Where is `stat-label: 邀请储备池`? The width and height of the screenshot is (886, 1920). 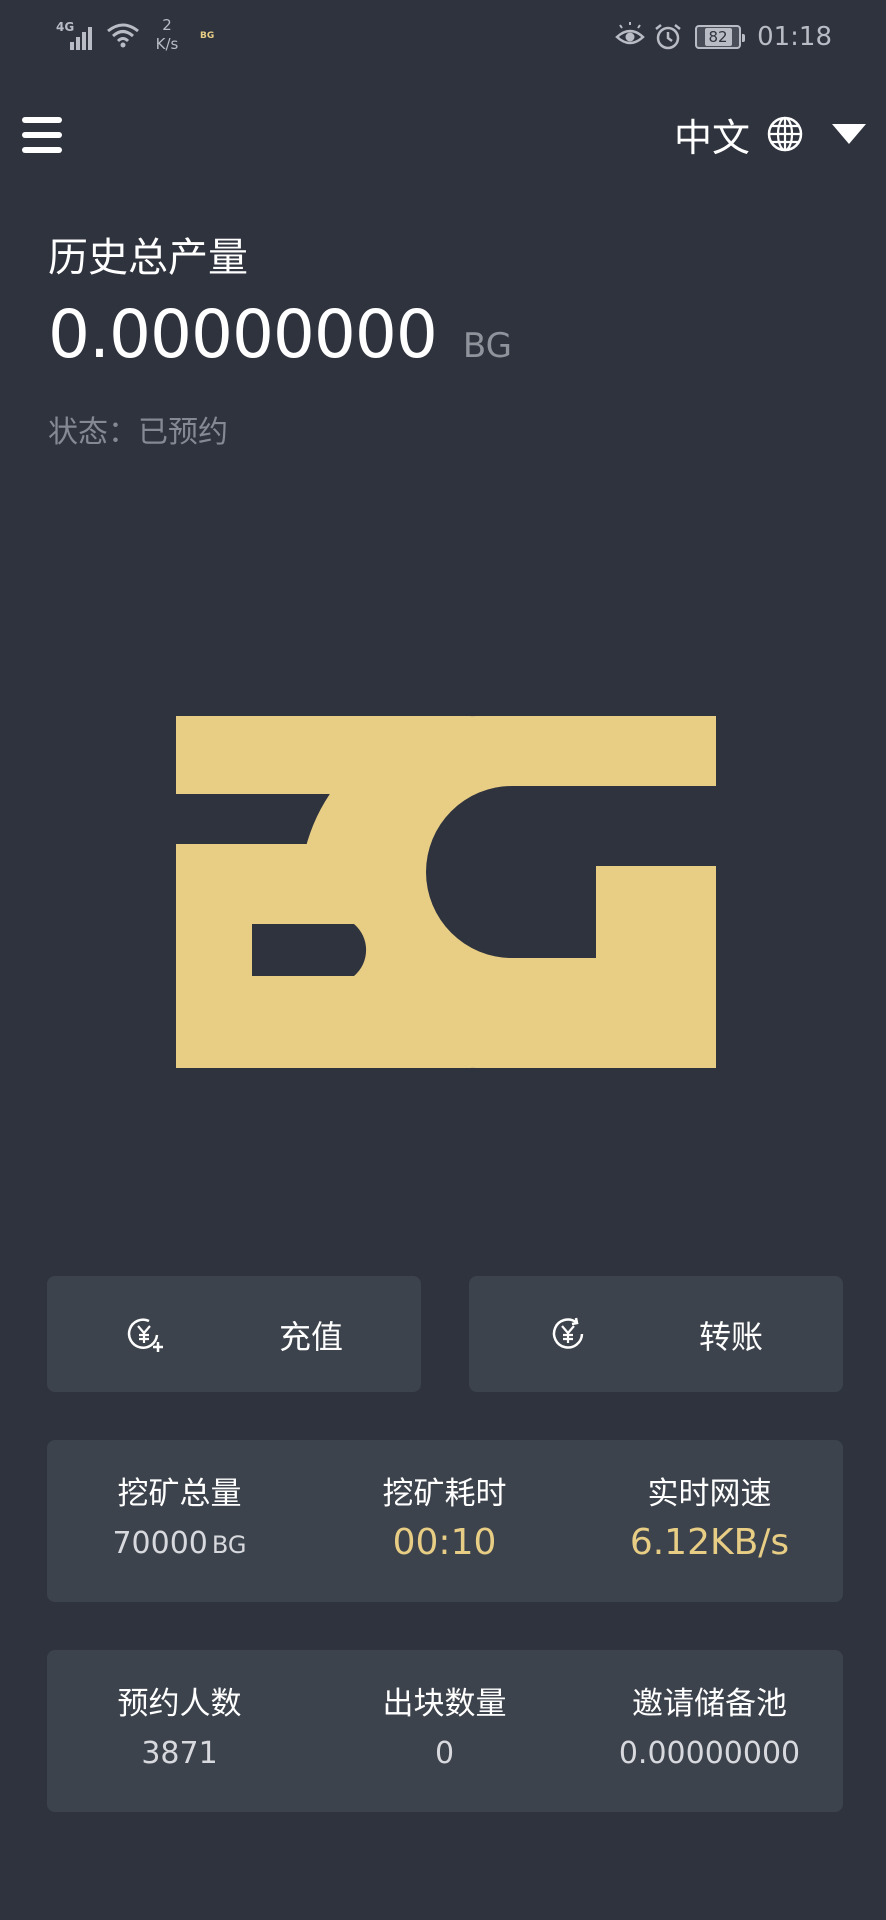 stat-label: 邀请储备池 is located at coordinates (709, 1704).